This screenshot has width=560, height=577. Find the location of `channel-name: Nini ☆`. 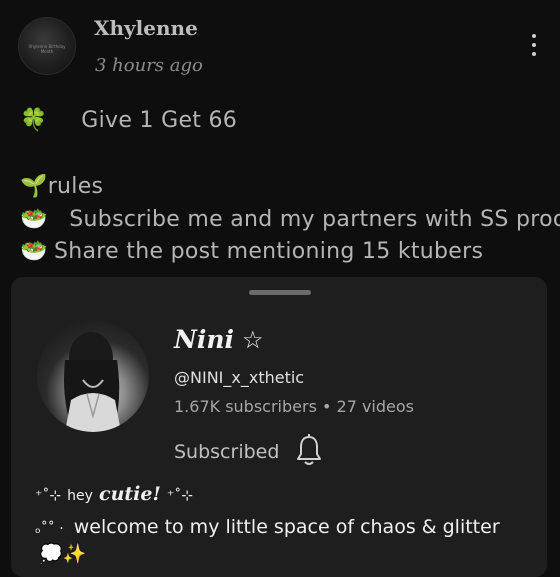

channel-name: Nini ☆ is located at coordinates (219, 339).